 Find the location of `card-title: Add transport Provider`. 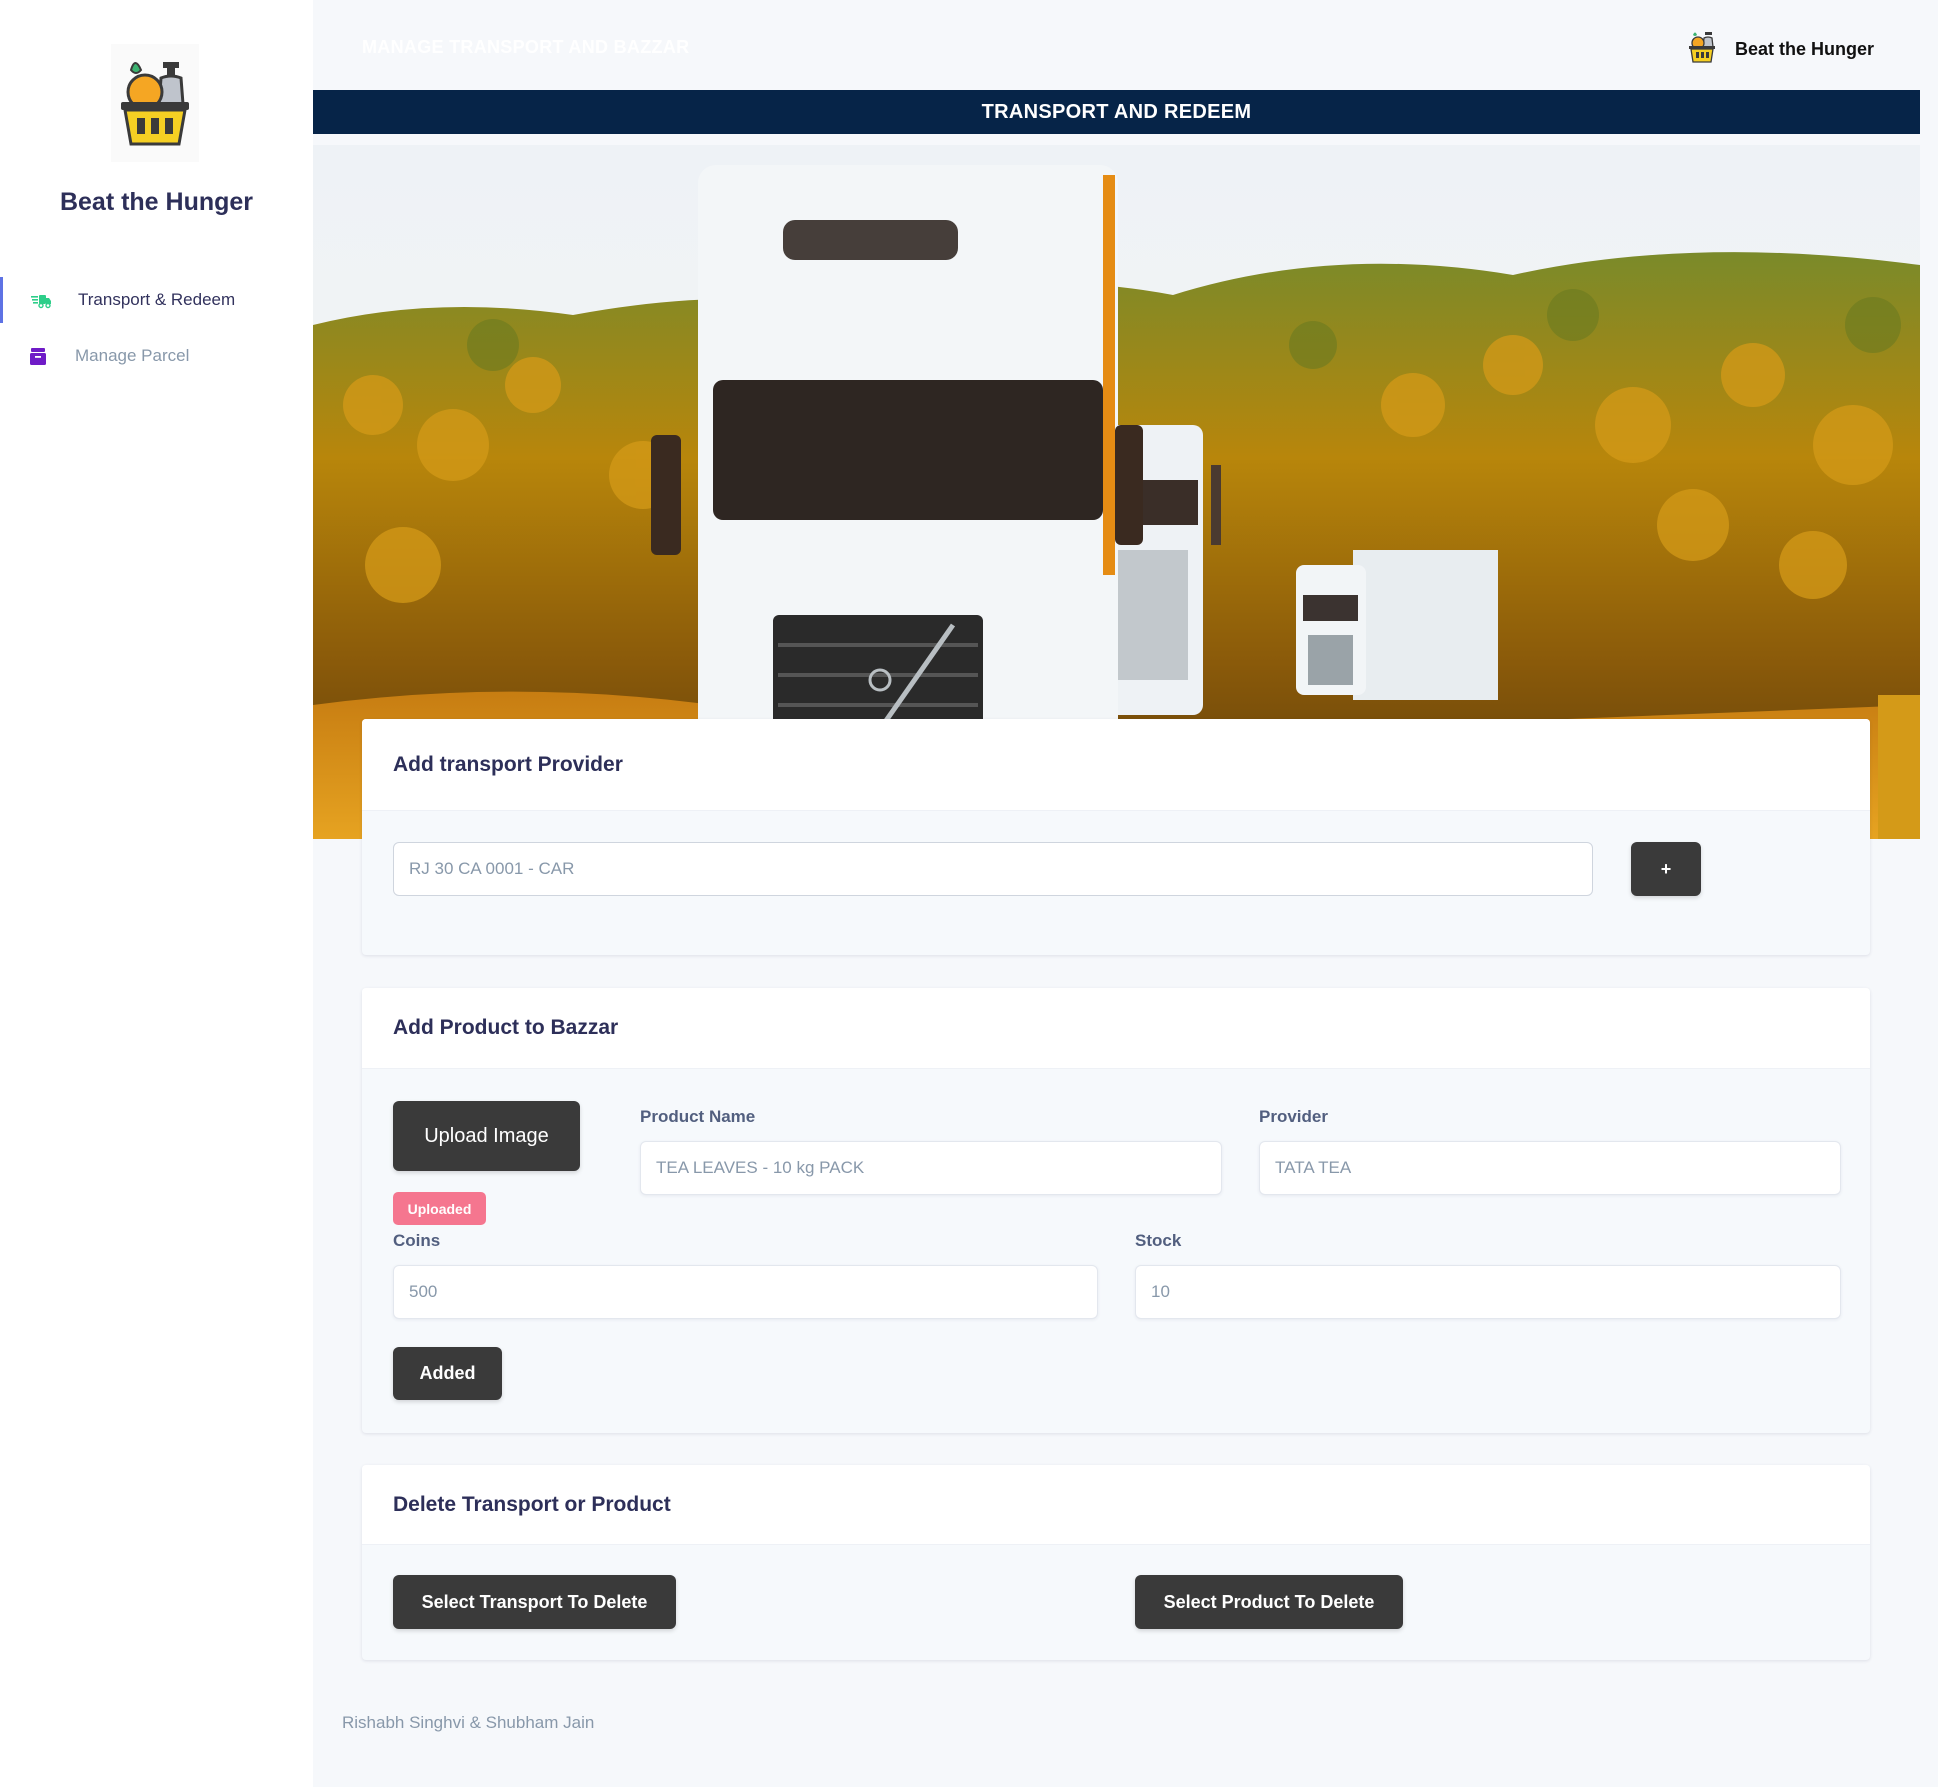

card-title: Add transport Provider is located at coordinates (1116, 765).